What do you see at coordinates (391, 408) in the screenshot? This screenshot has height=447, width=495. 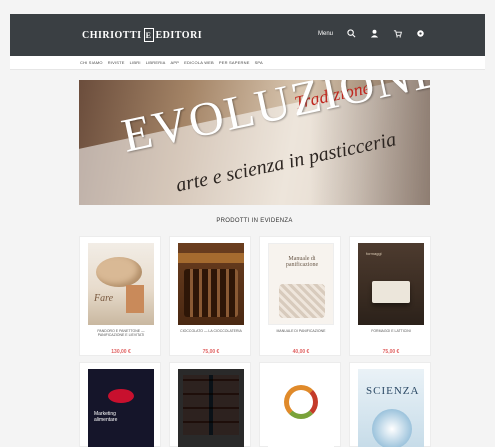 I see `product-cover: SCIENZA` at bounding box center [391, 408].